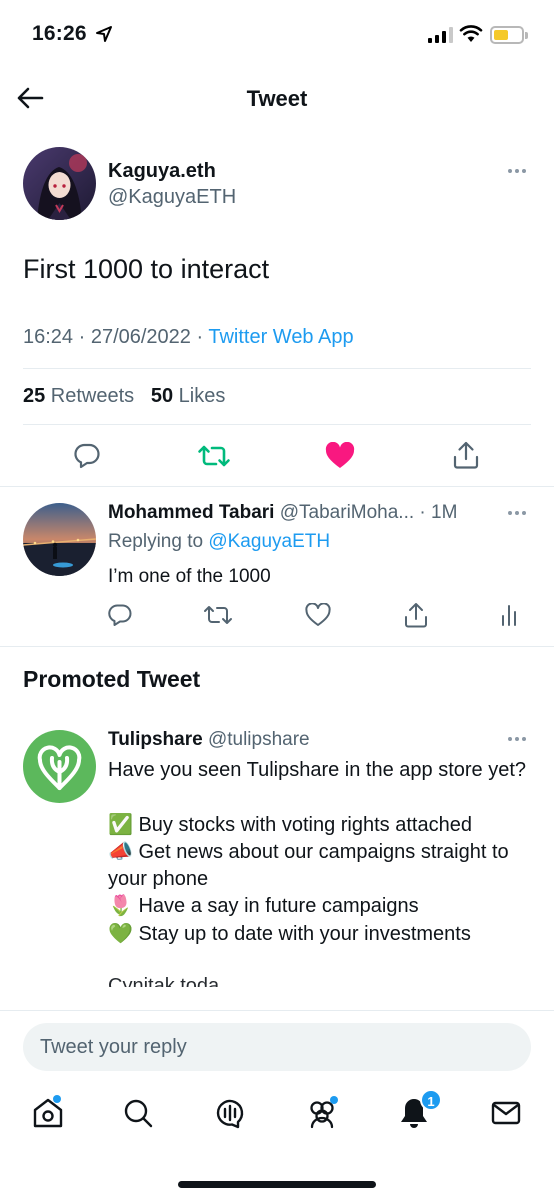  What do you see at coordinates (471, 33) in the screenshot?
I see `wifi-icon` at bounding box center [471, 33].